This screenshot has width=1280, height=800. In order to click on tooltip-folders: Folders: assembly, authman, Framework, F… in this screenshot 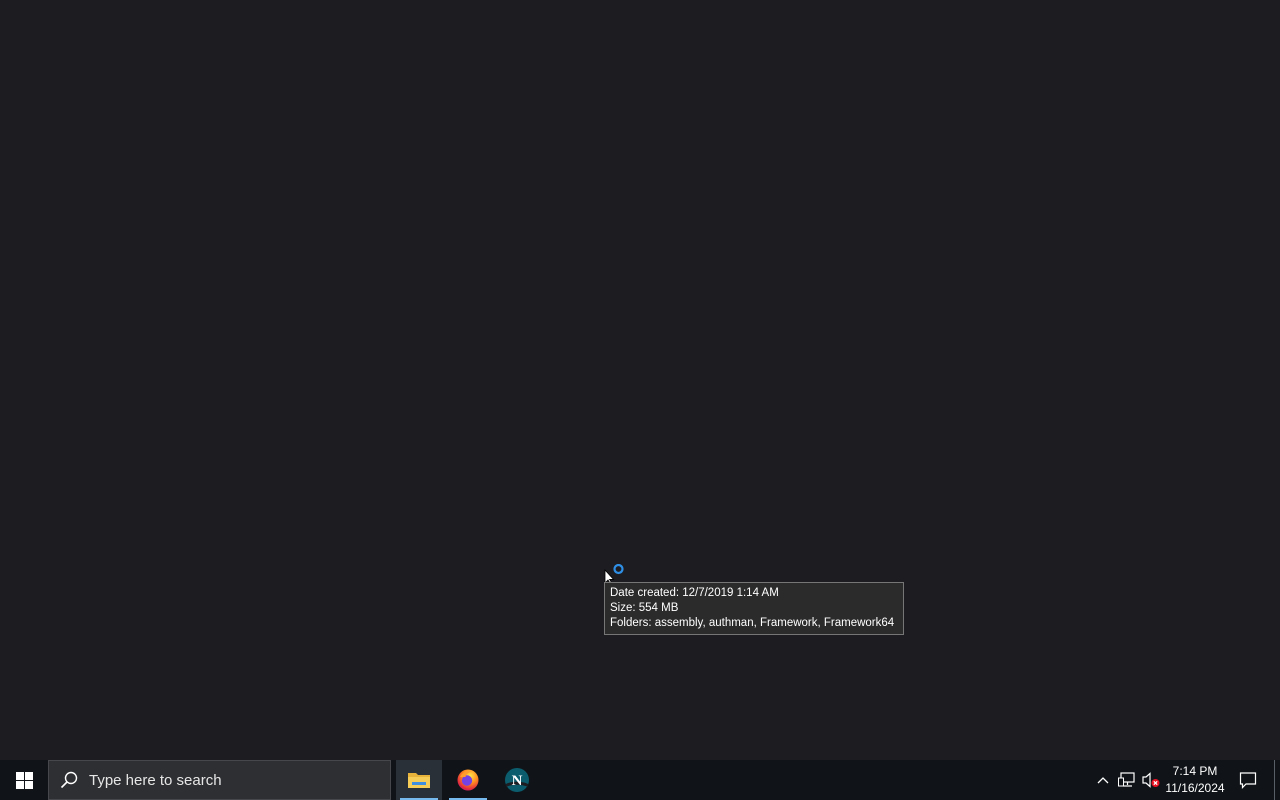, I will do `click(752, 623)`.